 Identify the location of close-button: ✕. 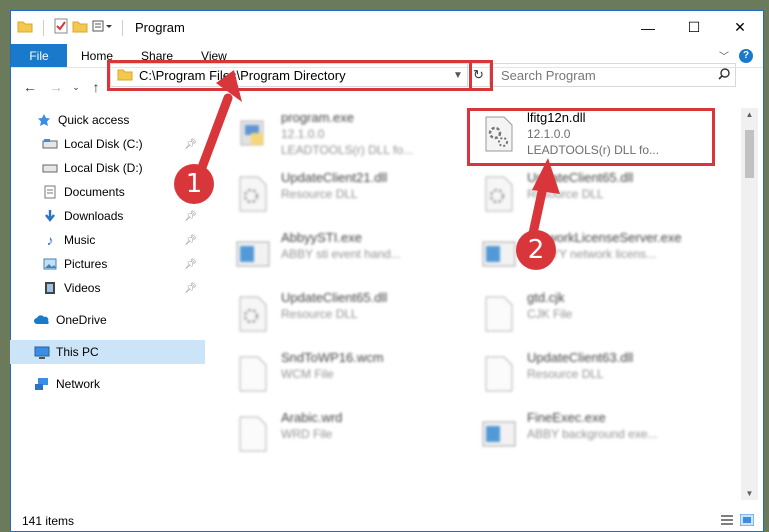
(740, 27).